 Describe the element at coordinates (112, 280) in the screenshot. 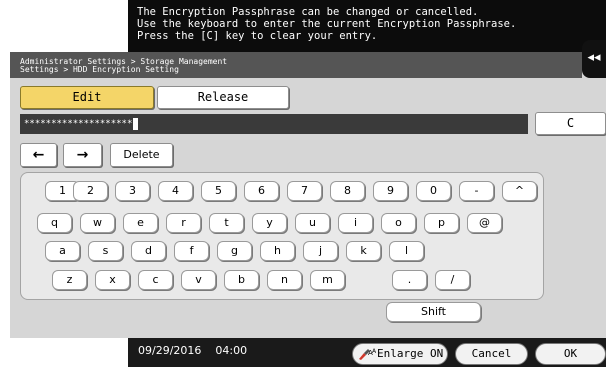

I see `key-x: x` at that location.